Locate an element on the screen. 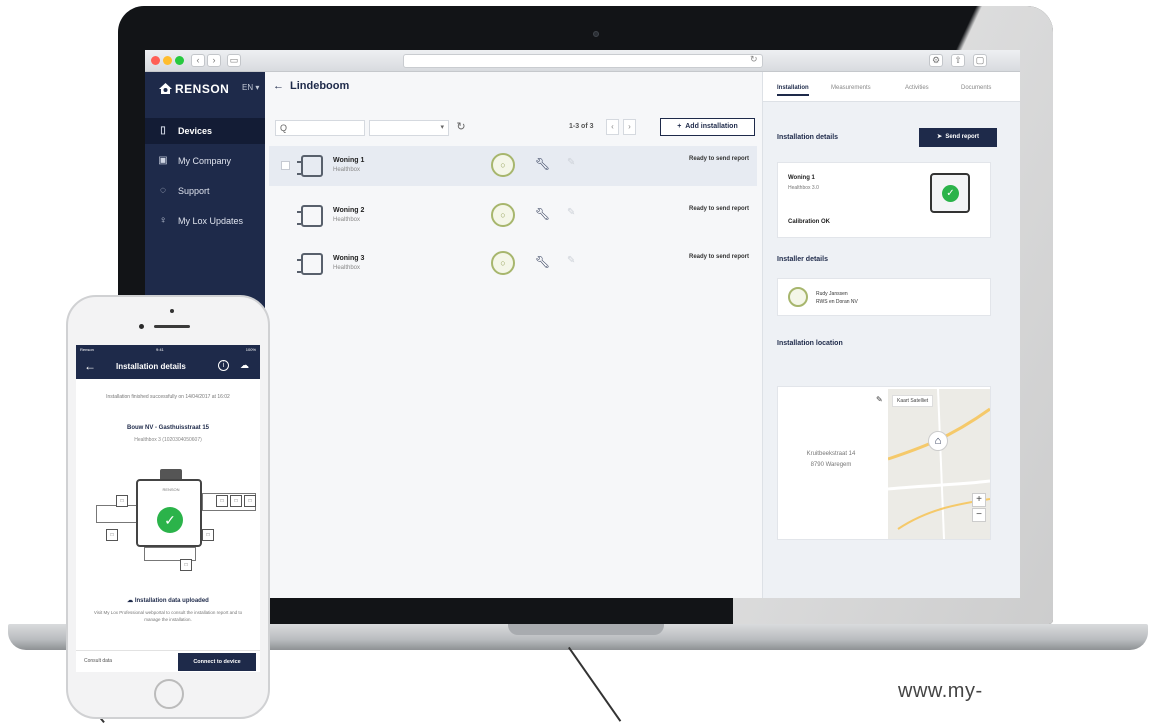  tab-activities: Activities is located at coordinates (917, 88).